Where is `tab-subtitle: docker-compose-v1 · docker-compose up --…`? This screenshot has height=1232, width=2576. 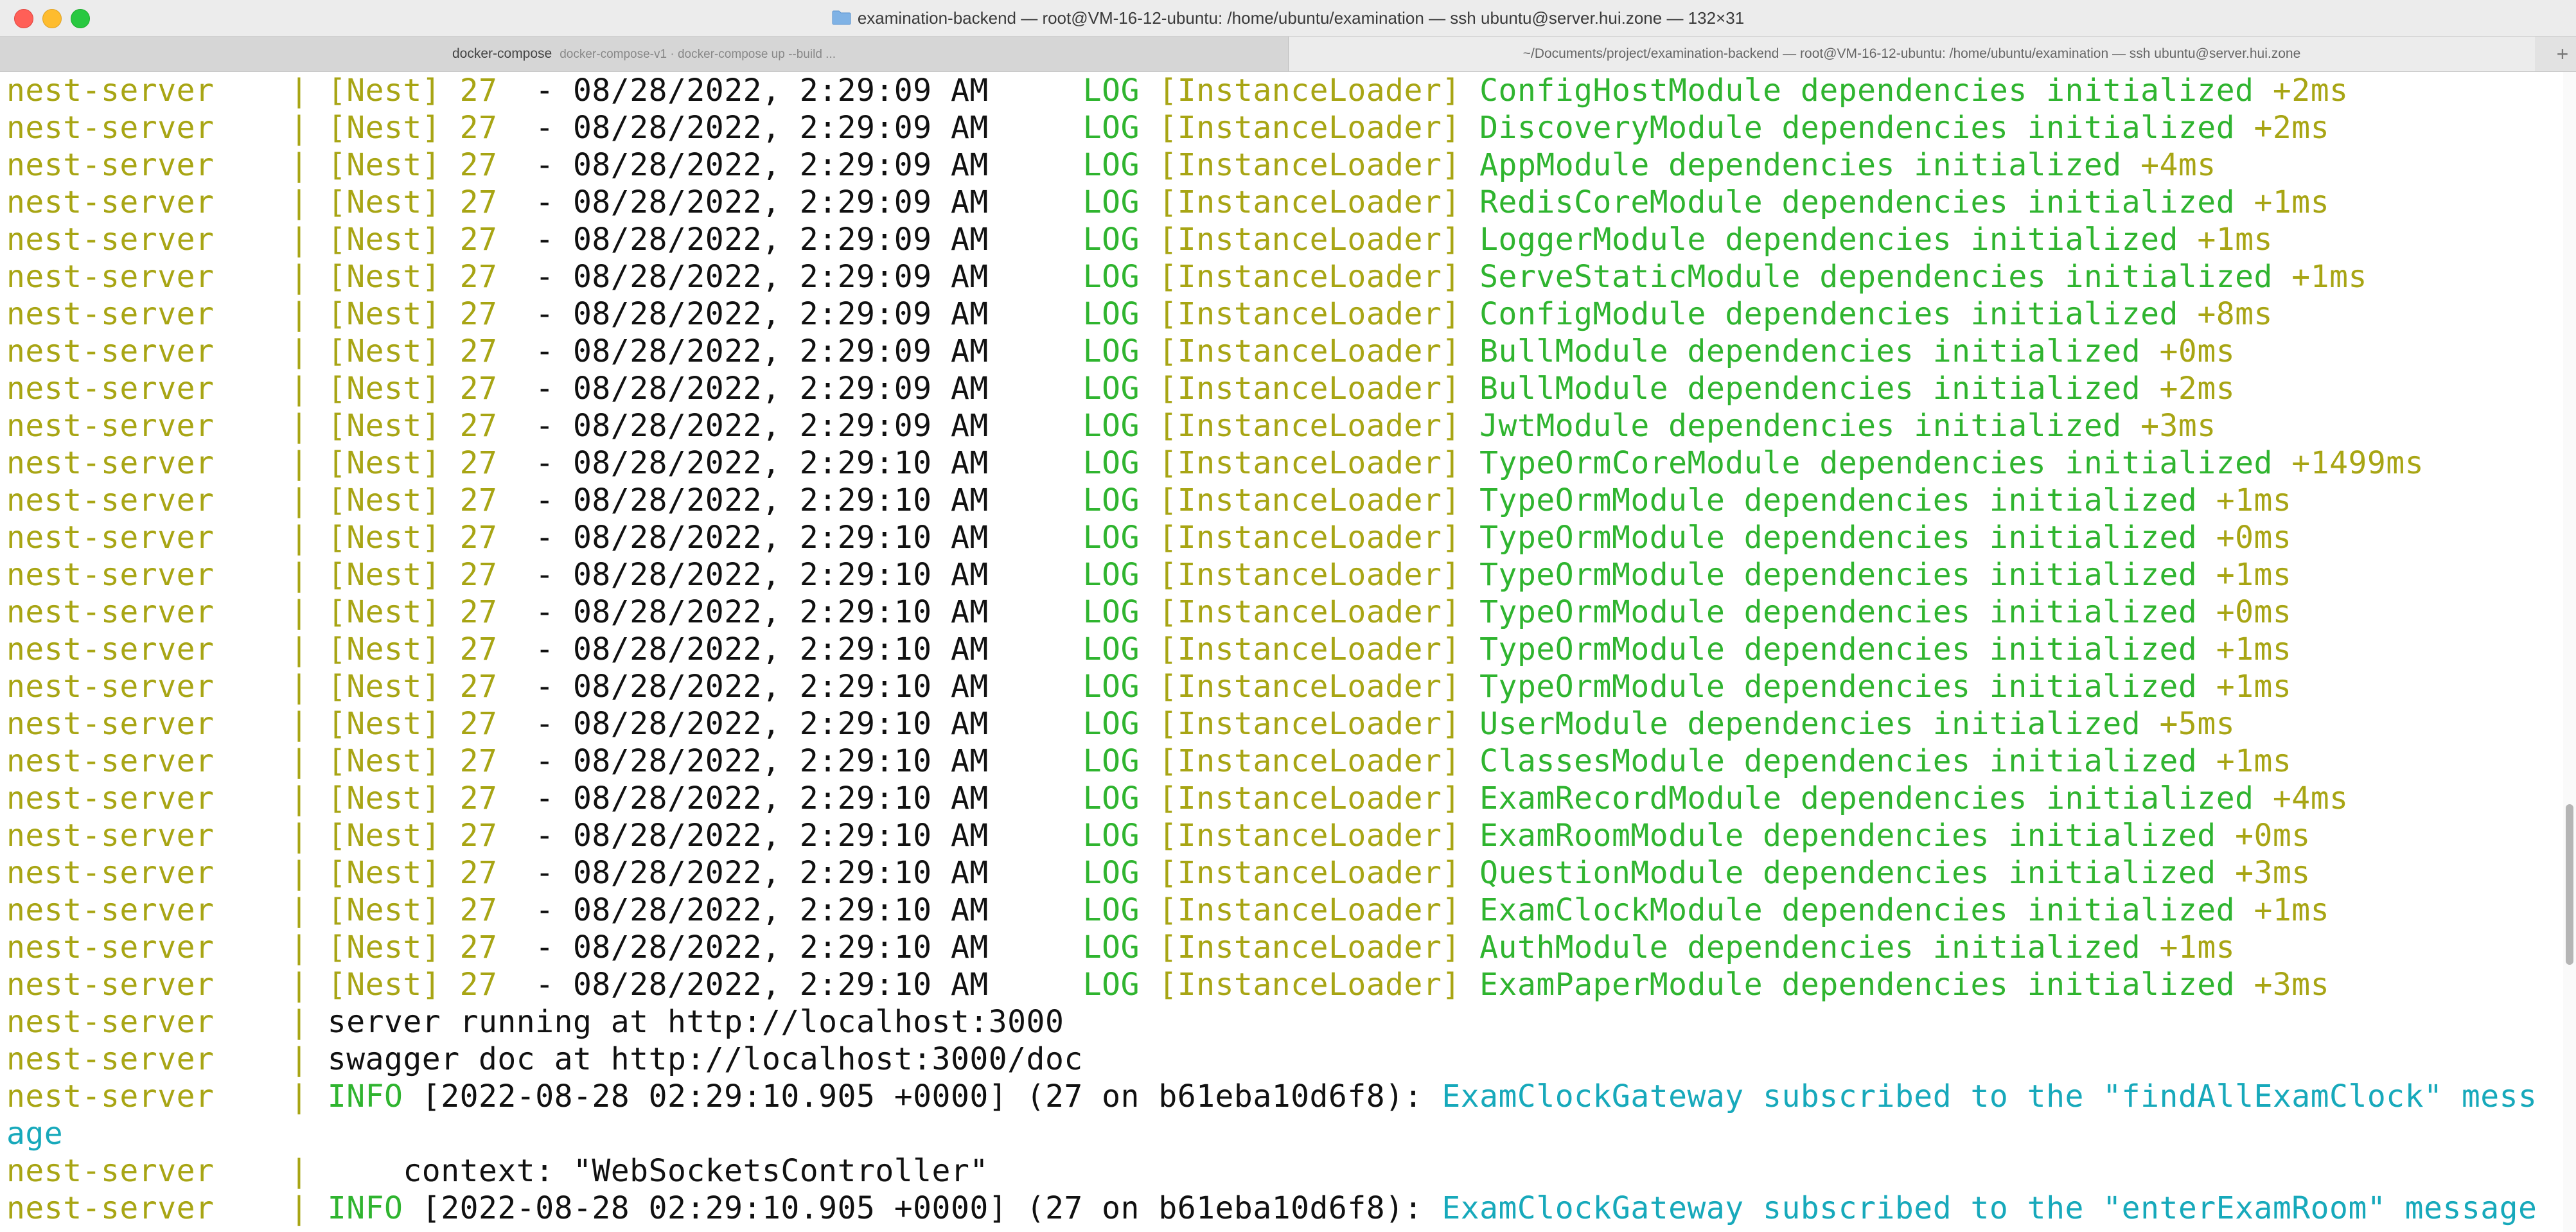
tab-subtitle: docker-compose-v1 · docker-compose up --… is located at coordinates (698, 54).